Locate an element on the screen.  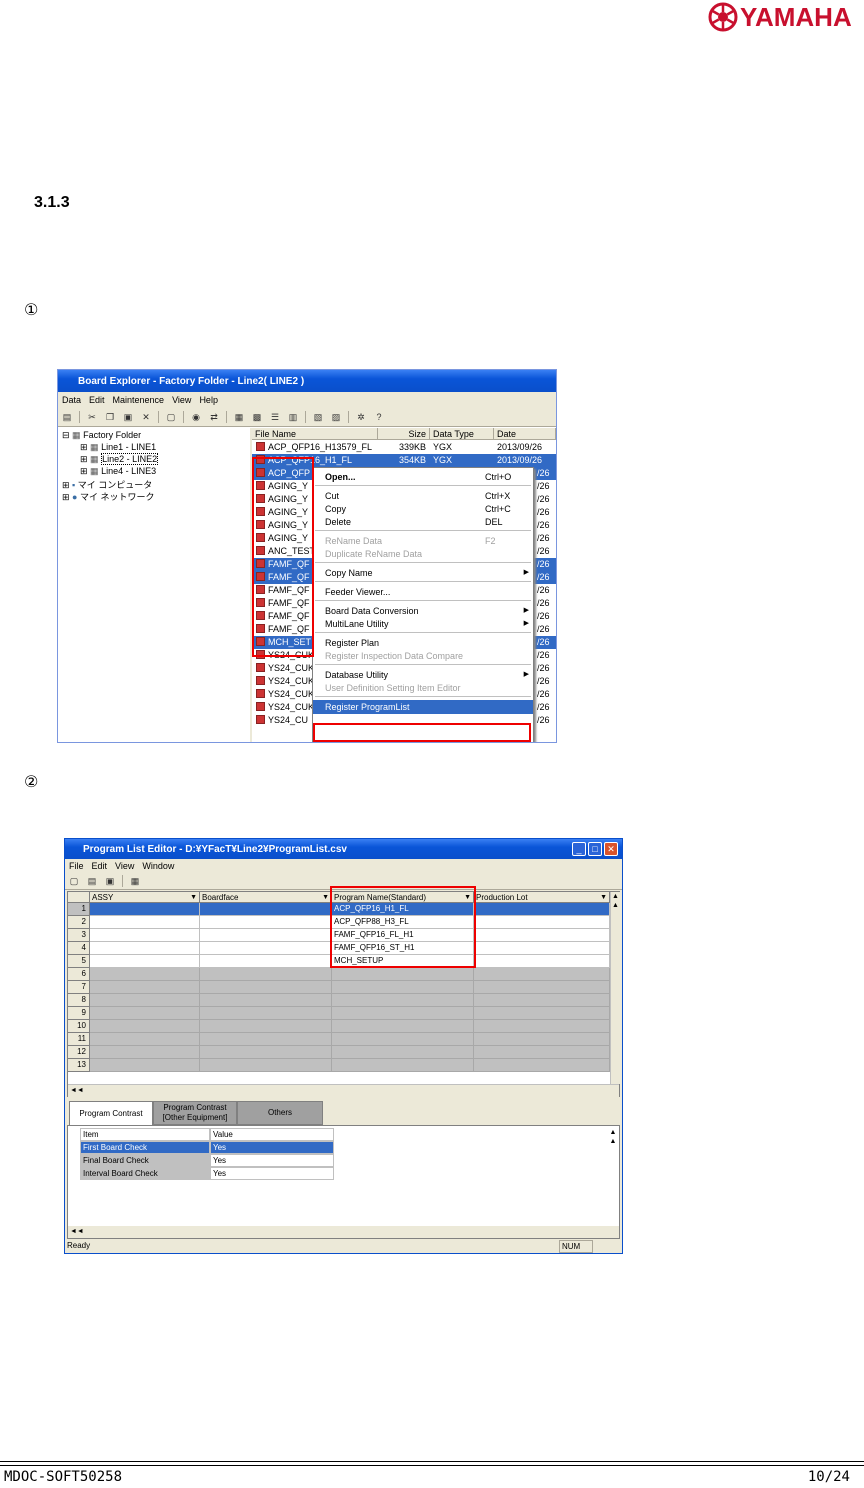
column-file-name: File Name is located at coordinates (315, 434).